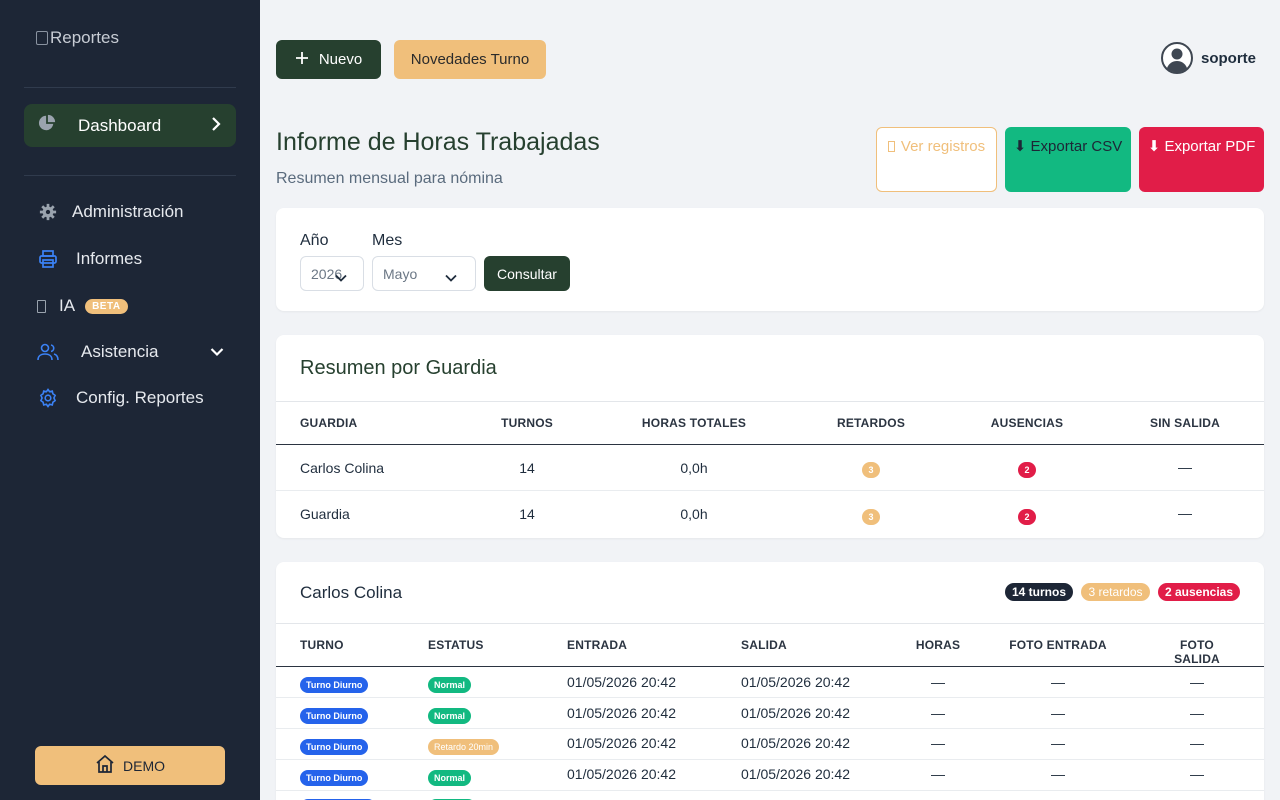  Describe the element at coordinates (770, 514) in the screenshot. I see `table-row: Guardia 14 0,0h 3 2 —` at that location.